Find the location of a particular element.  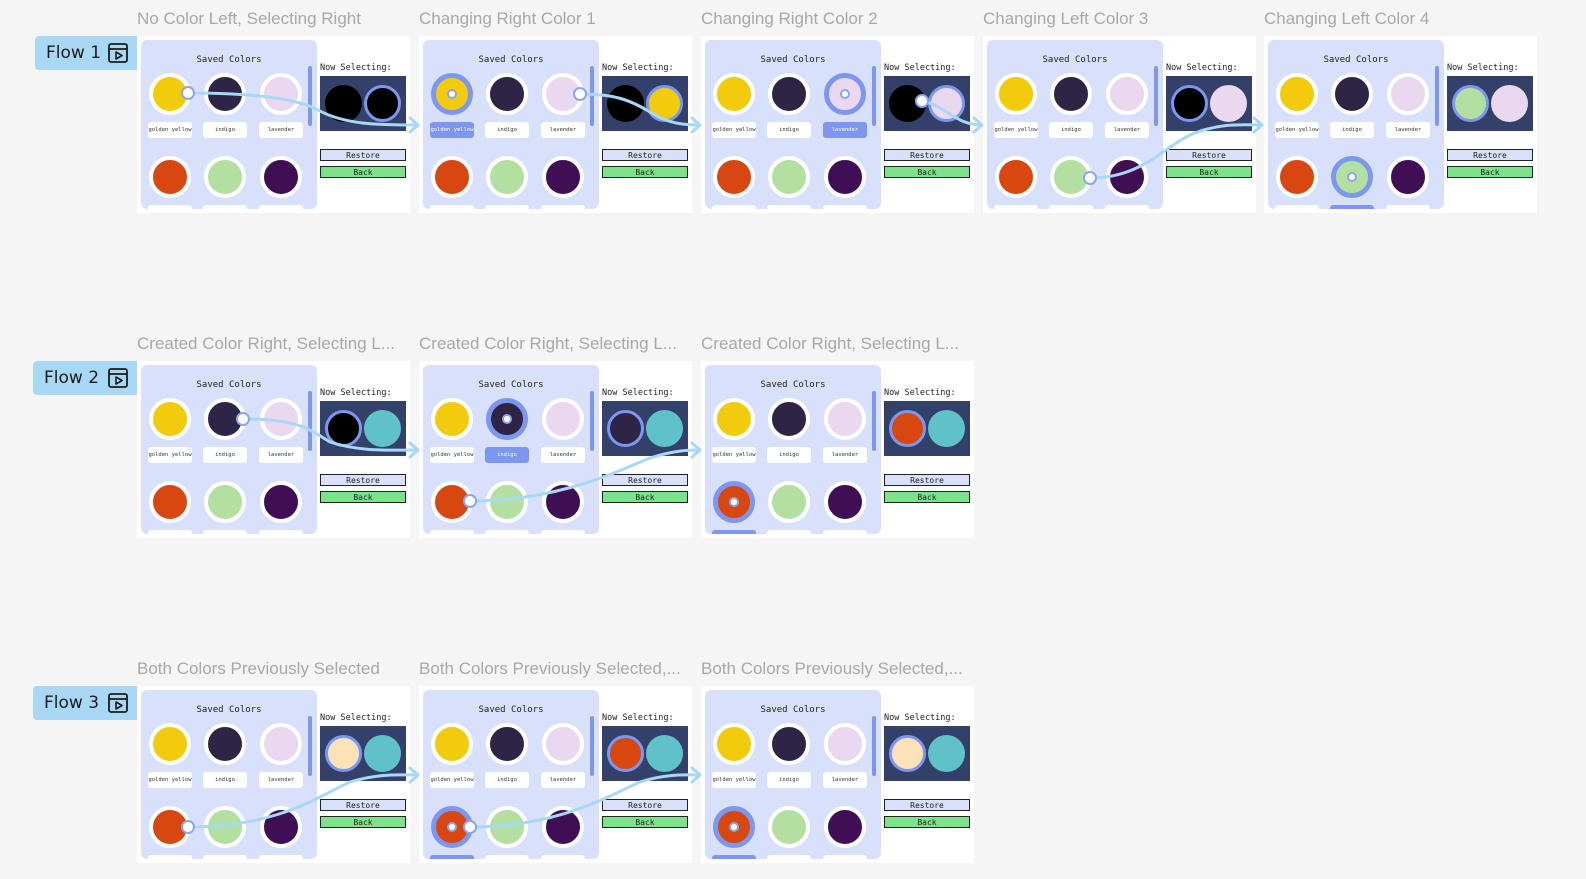

flow-tag: Flow 2 is located at coordinates (85, 378).